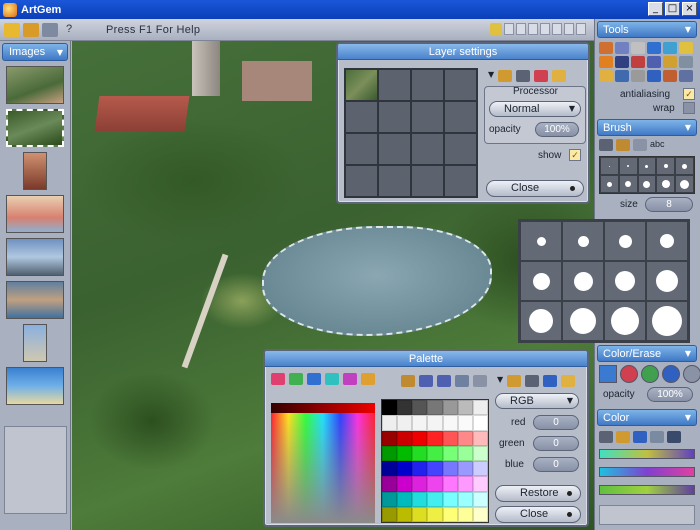 The width and height of the screenshot is (700, 530). What do you see at coordinates (556, 443) in the screenshot?
I see `green-value: 0` at bounding box center [556, 443].